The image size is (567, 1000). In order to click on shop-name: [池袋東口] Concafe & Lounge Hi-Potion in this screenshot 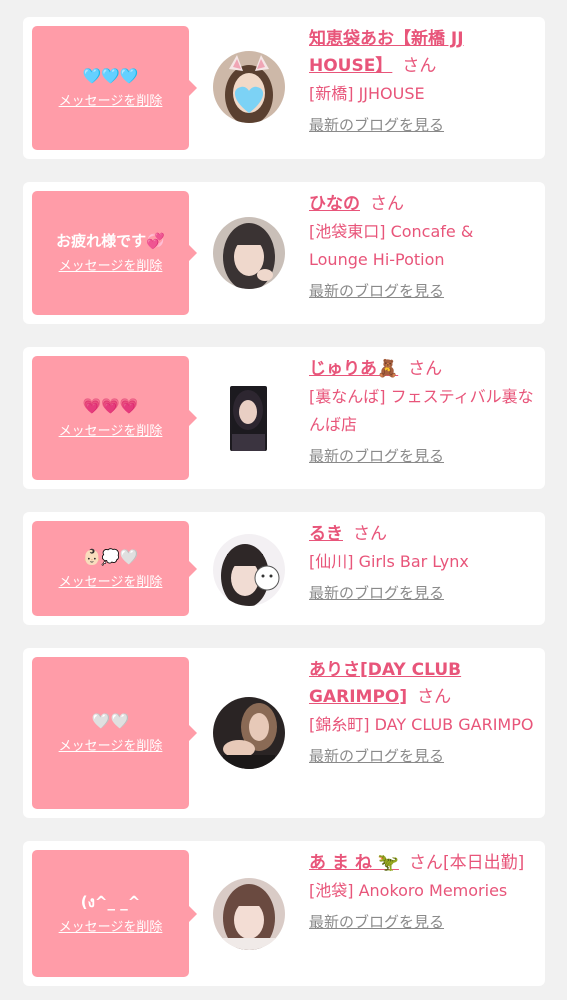, I will do `click(391, 245)`.